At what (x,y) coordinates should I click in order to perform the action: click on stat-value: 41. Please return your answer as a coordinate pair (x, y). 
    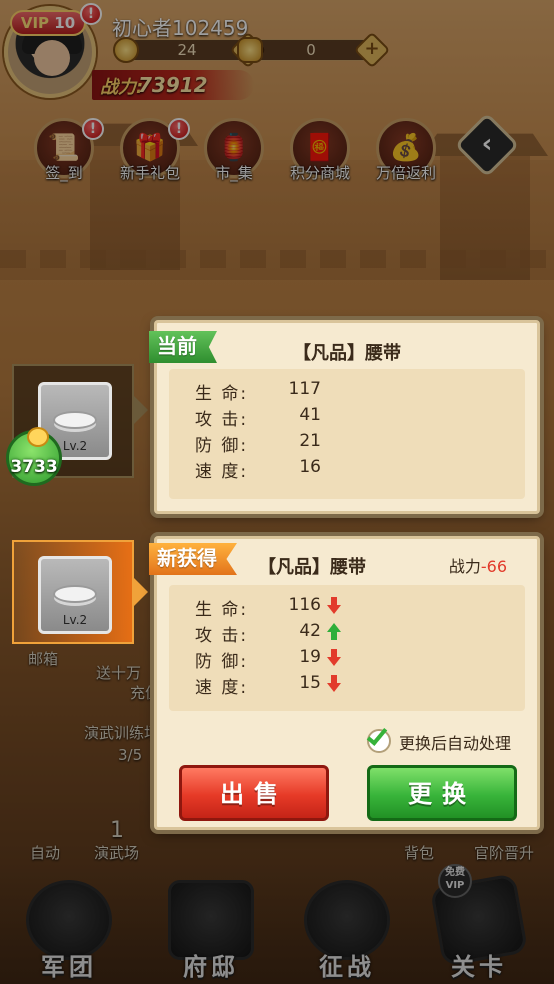
    Looking at the image, I should click on (310, 415).